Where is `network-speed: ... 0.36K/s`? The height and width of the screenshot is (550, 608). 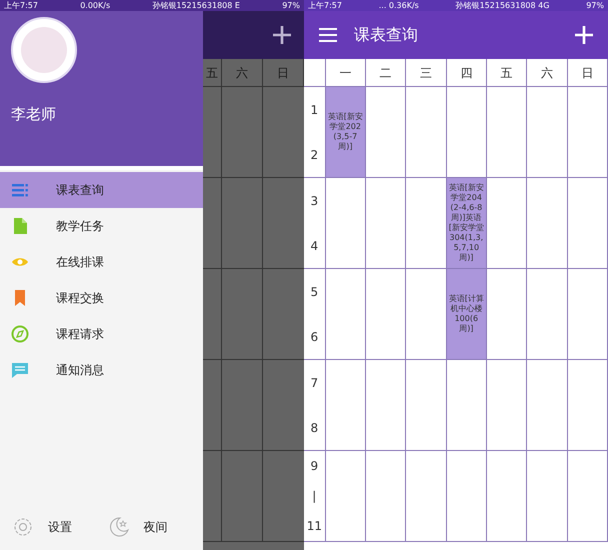 network-speed: ... 0.36K/s is located at coordinates (398, 6).